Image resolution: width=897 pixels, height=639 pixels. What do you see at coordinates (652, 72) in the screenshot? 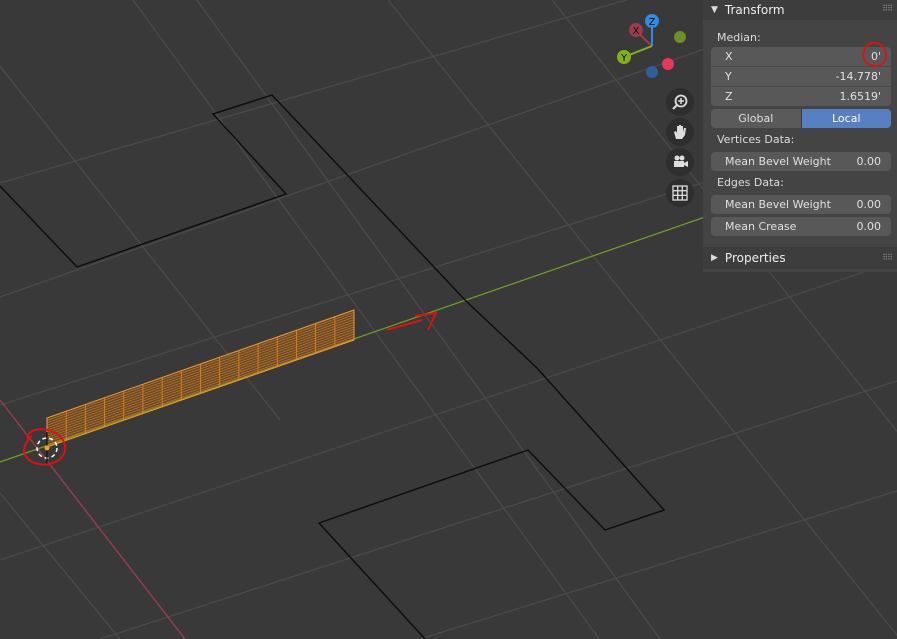
I see `gizmo-neg-z` at bounding box center [652, 72].